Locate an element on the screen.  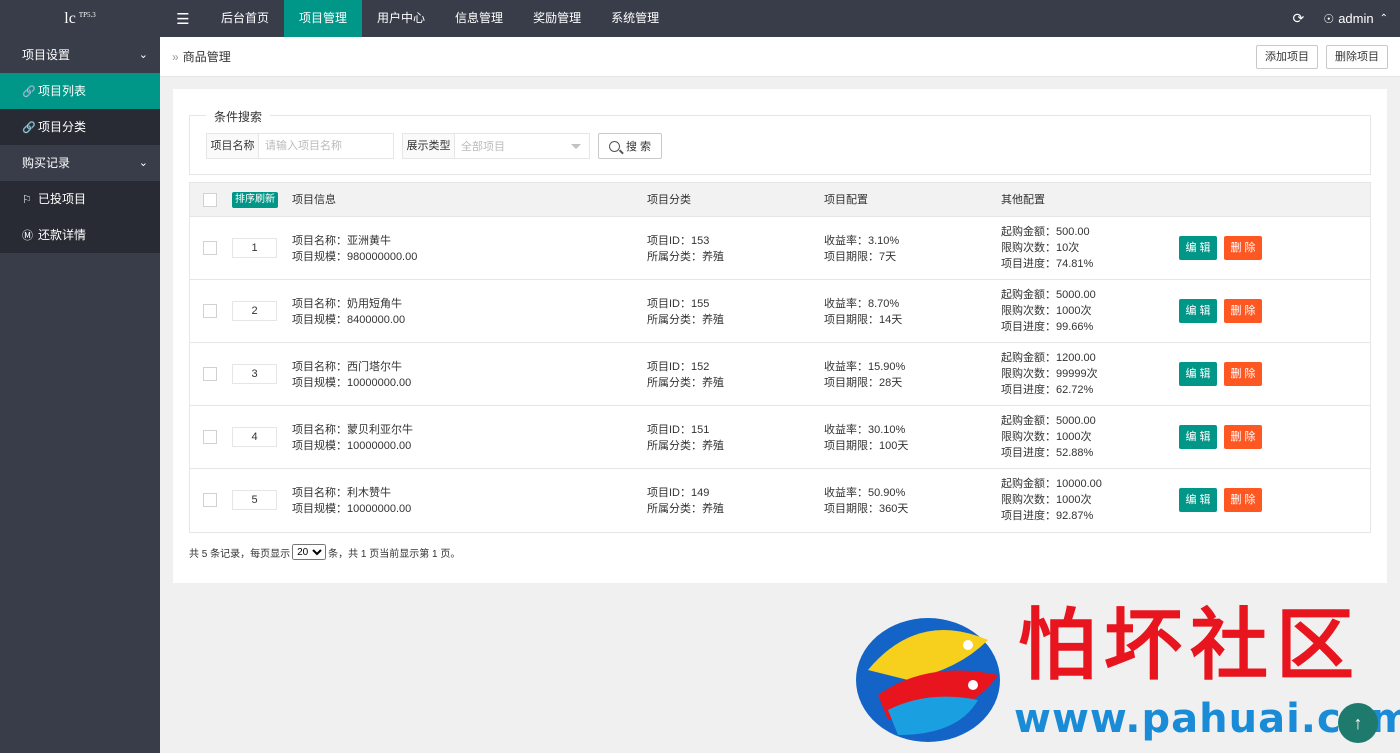
other-config-cell: 起购金额：5000.00 限购次数：1000次 项目进度：99.66% is located at coordinates (1048, 311).